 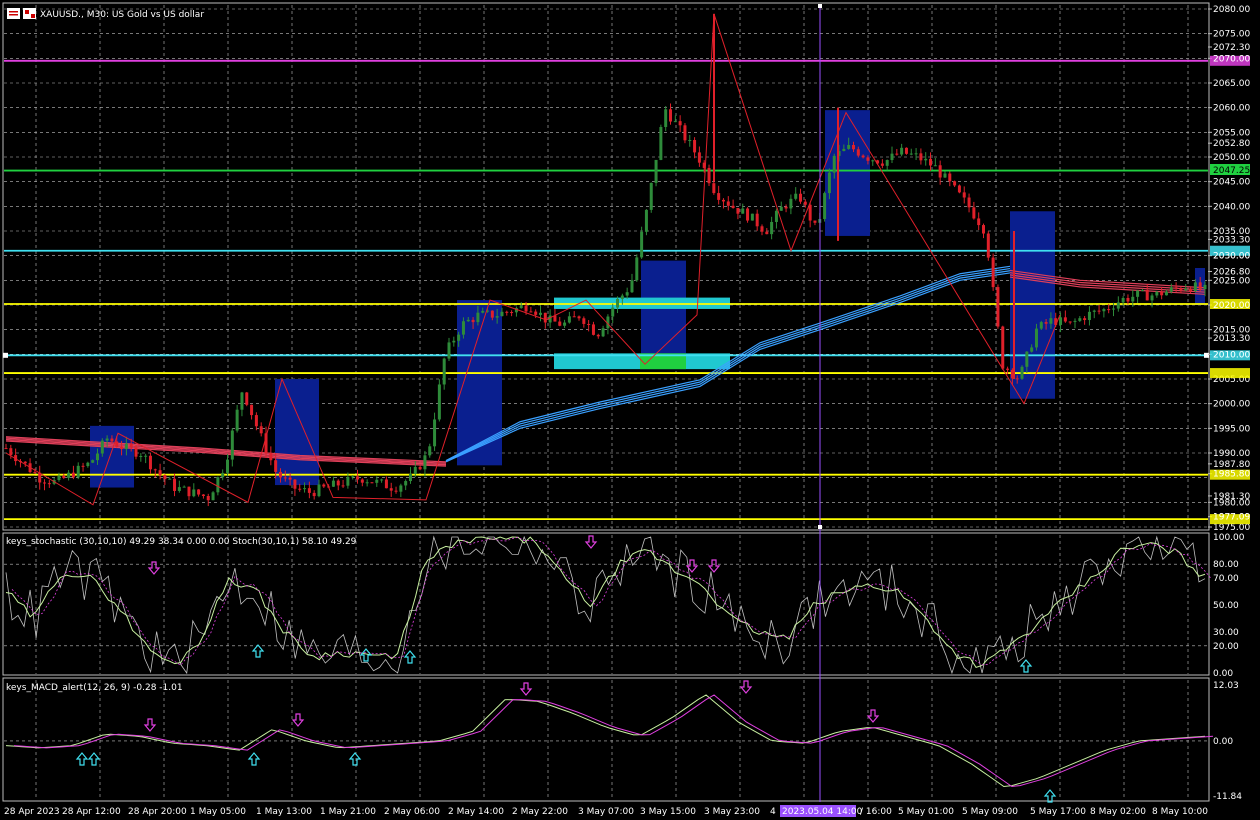 What do you see at coordinates (1226, 565) in the screenshot?
I see `stoch-tick-label: 80.00` at bounding box center [1226, 565].